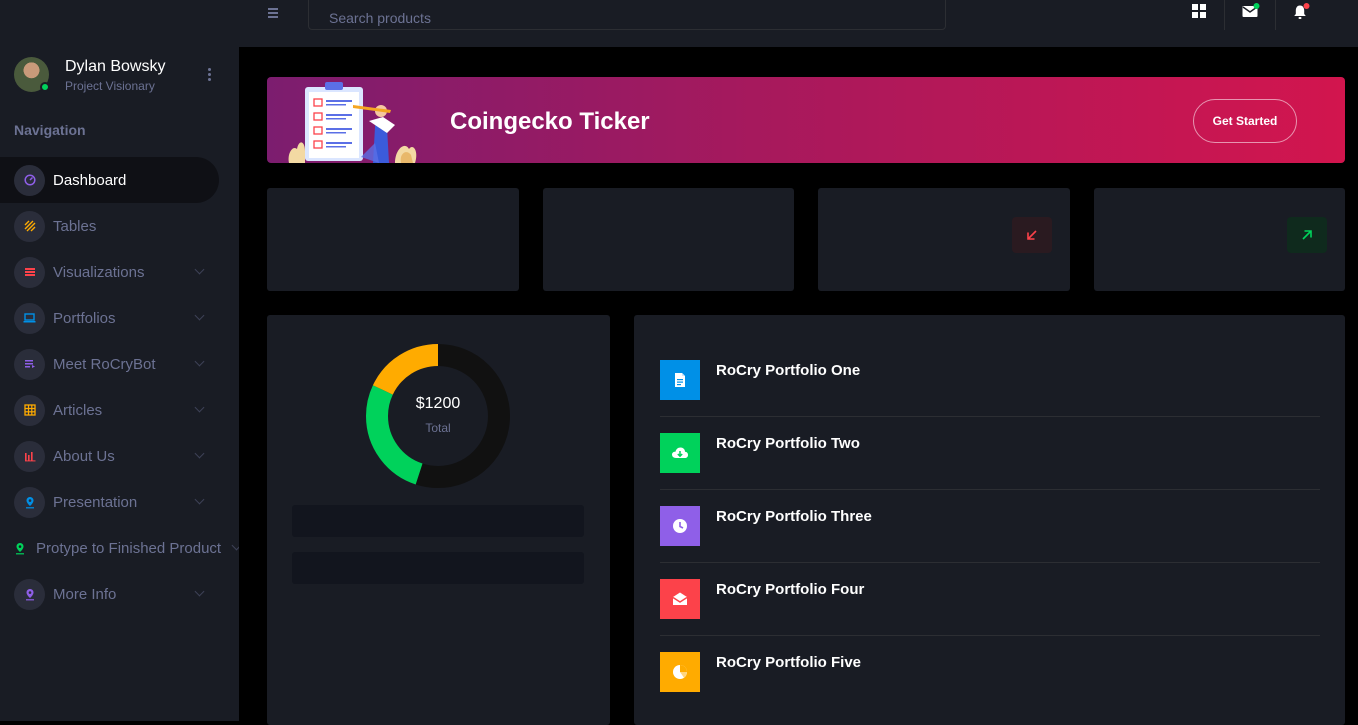 The height and width of the screenshot is (725, 1358). What do you see at coordinates (99, 272) in the screenshot?
I see `sidebar-item-label: Visualizations` at bounding box center [99, 272].